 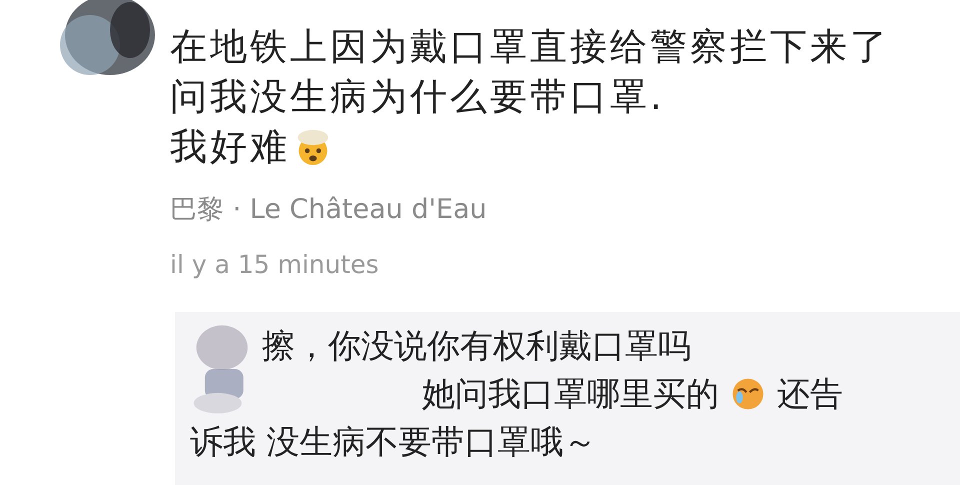 I want to click on comment-text: 诉我 没生病不要带口罩哦～, so click(x=393, y=442).